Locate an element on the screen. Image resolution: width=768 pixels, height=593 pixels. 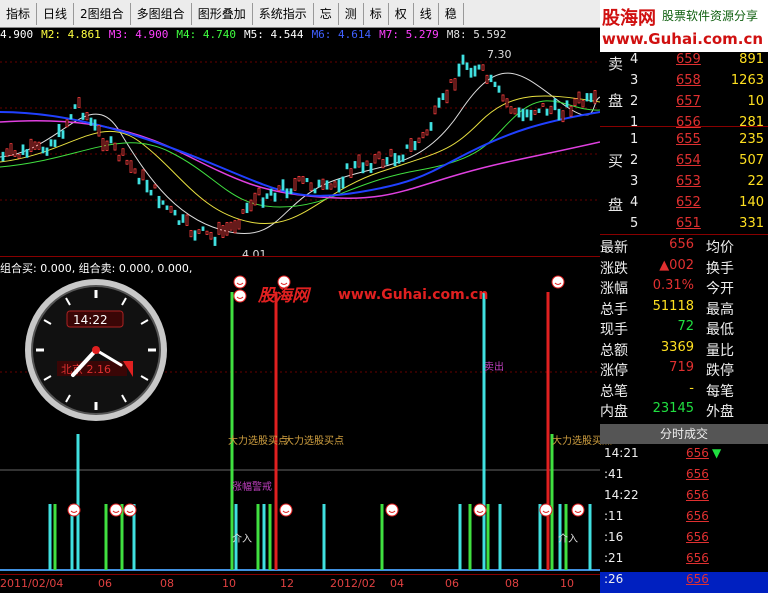
level-volume: 235 is located at coordinates (751, 139).